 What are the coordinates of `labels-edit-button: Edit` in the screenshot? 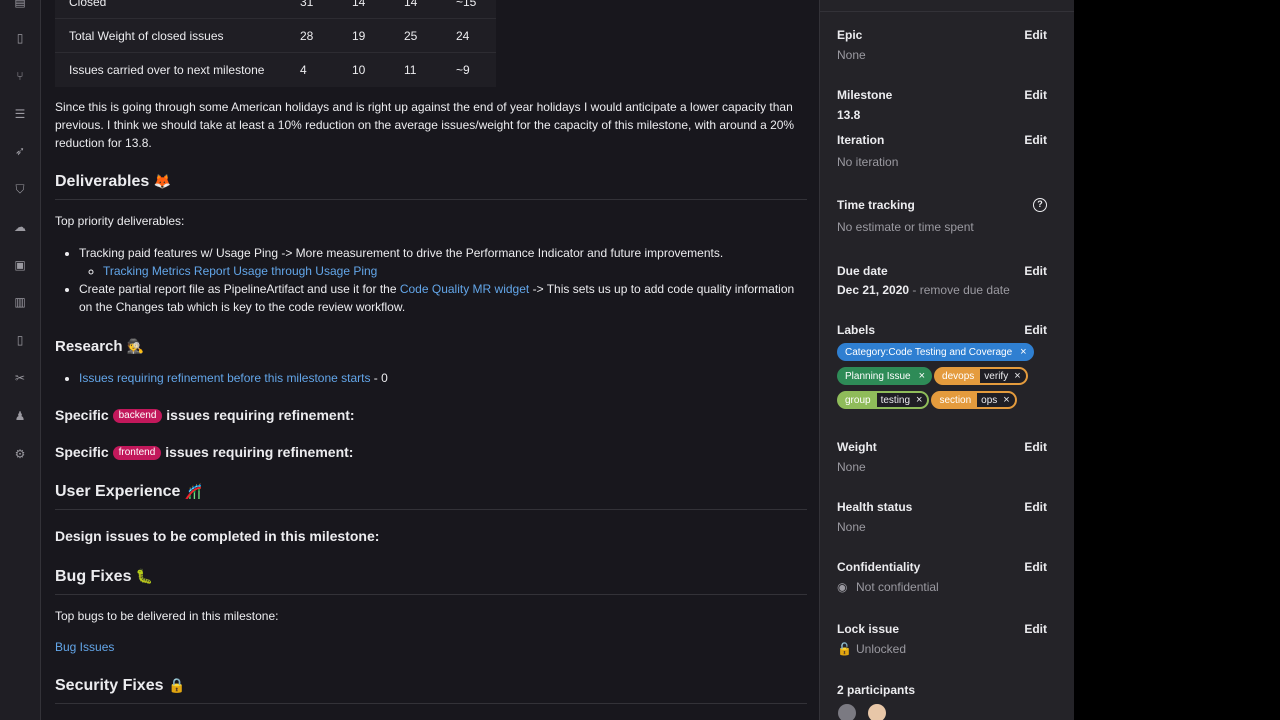 It's located at (1035, 330).